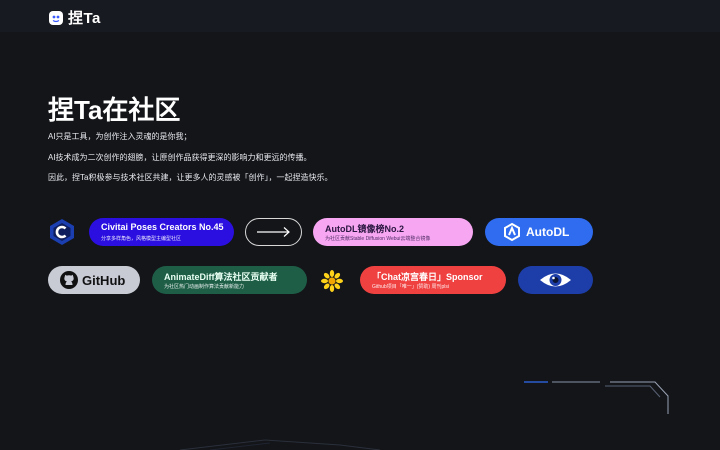 This screenshot has width=720, height=450. Describe the element at coordinates (424, 415) in the screenshot. I see `decorative-lines` at that location.